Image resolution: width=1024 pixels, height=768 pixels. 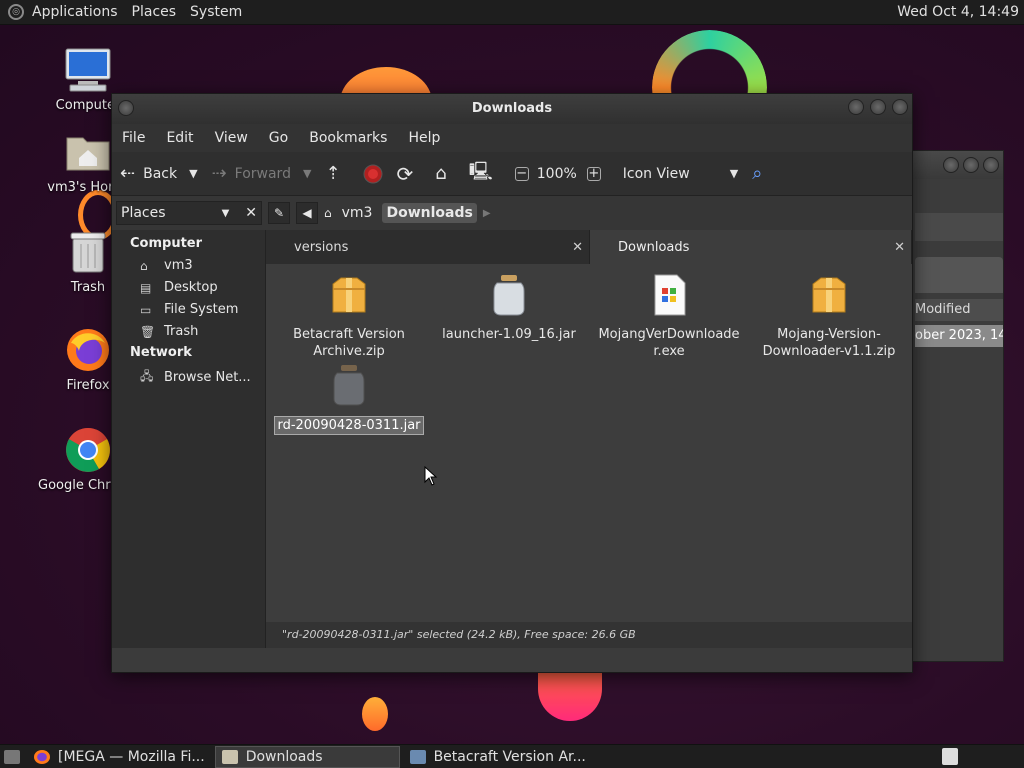 What do you see at coordinates (670, 295) in the screenshot?
I see `exe-icon` at bounding box center [670, 295].